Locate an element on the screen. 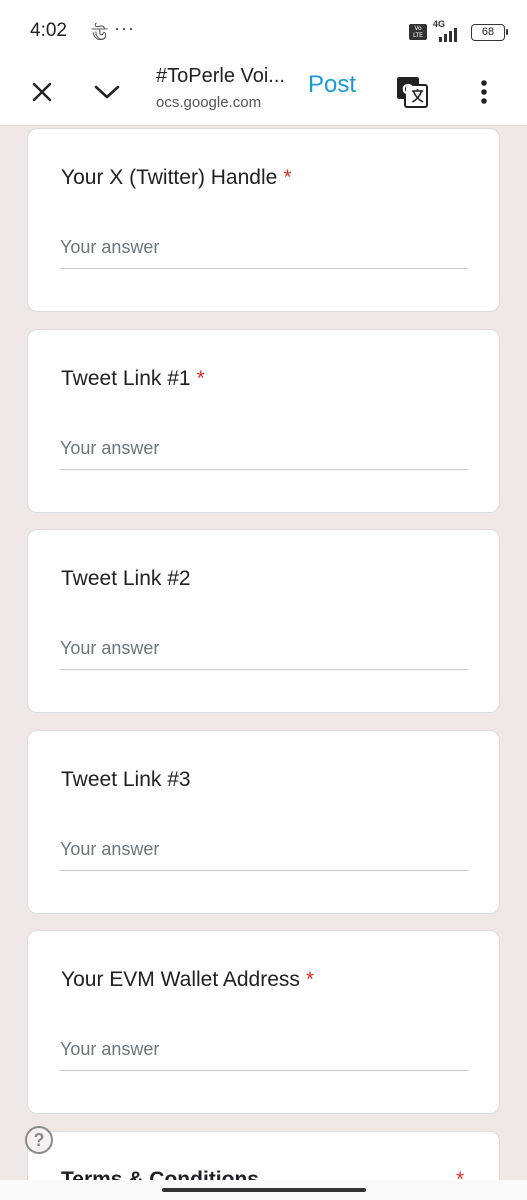 This screenshot has width=527, height=1200. question-card: Your EVM Wallet Address * is located at coordinates (263, 1022).